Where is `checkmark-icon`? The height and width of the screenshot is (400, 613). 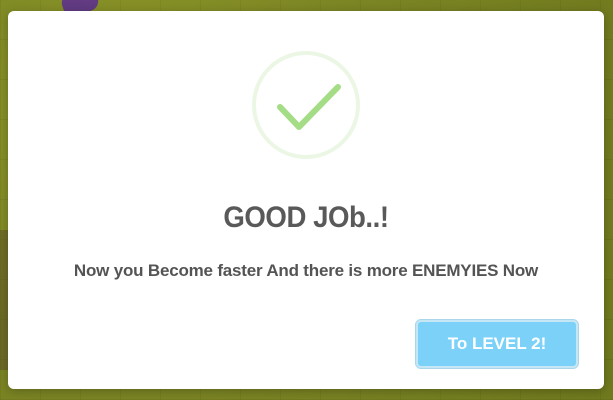 checkmark-icon is located at coordinates (309, 107).